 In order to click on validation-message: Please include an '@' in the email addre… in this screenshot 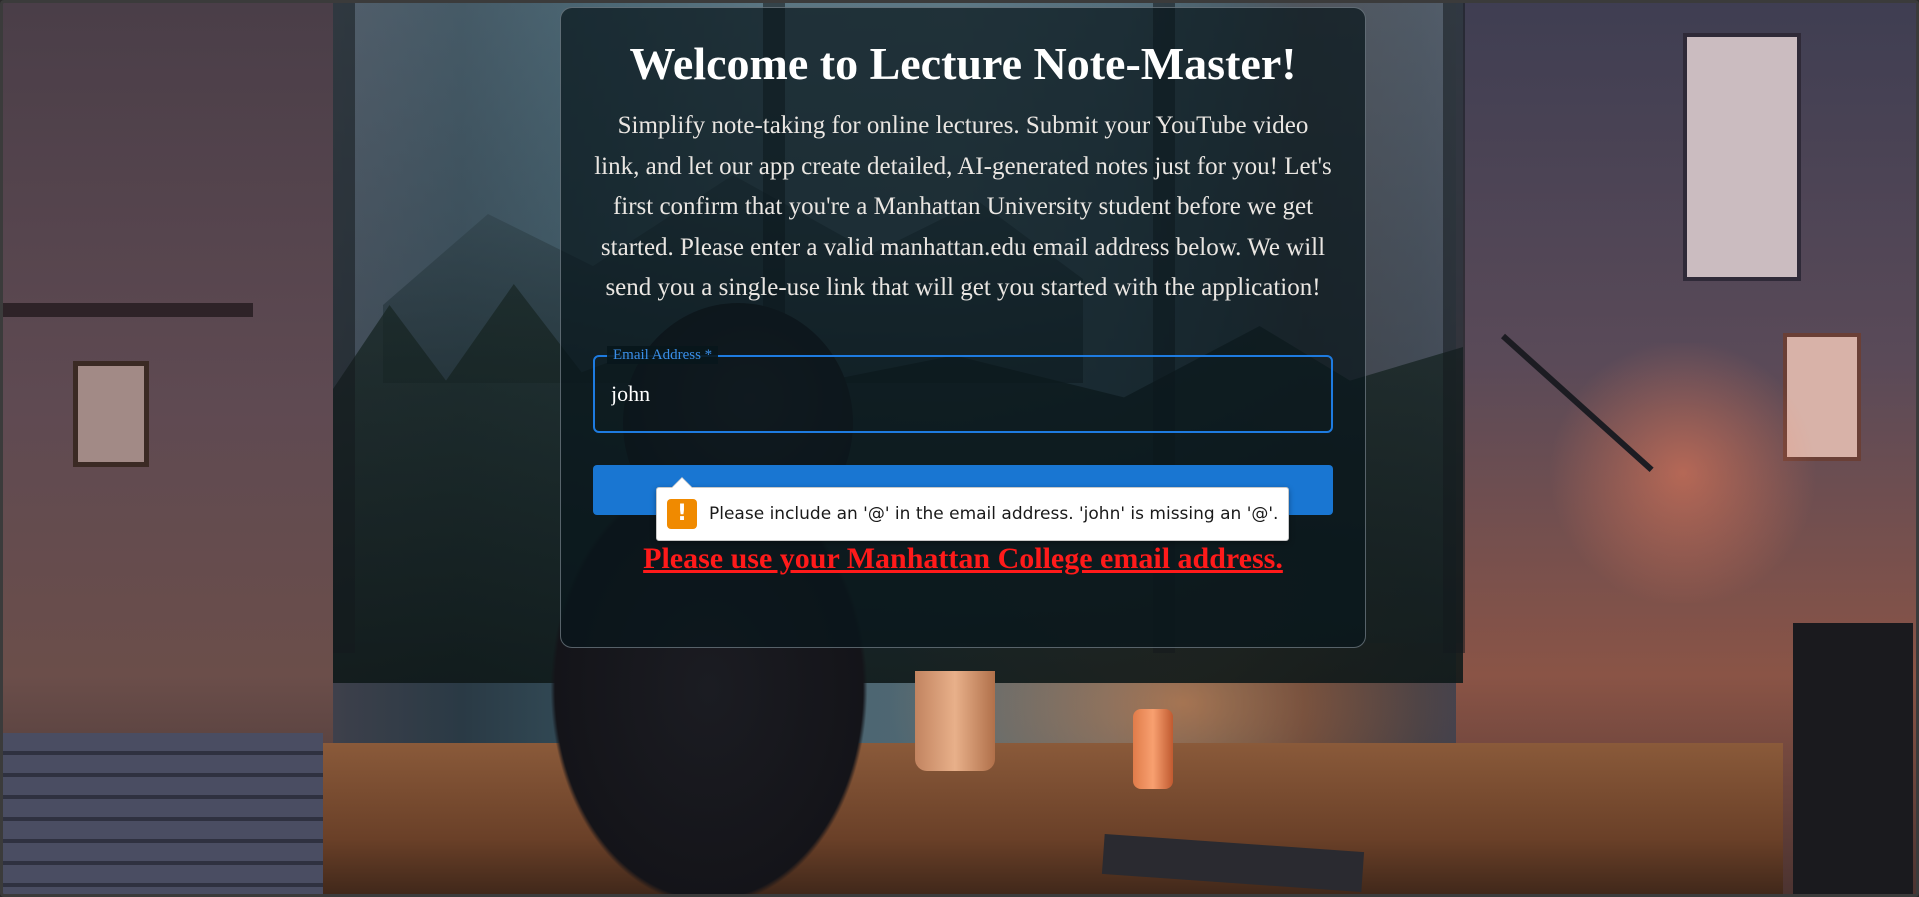, I will do `click(994, 514)`.